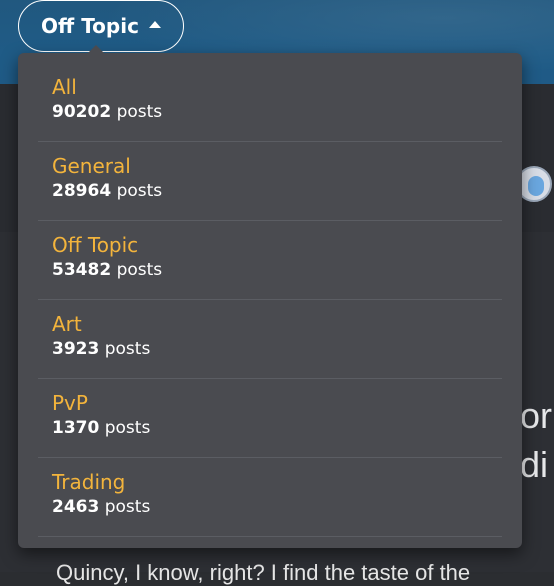  I want to click on dropdown-item-name: Off Topic, so click(95, 245).